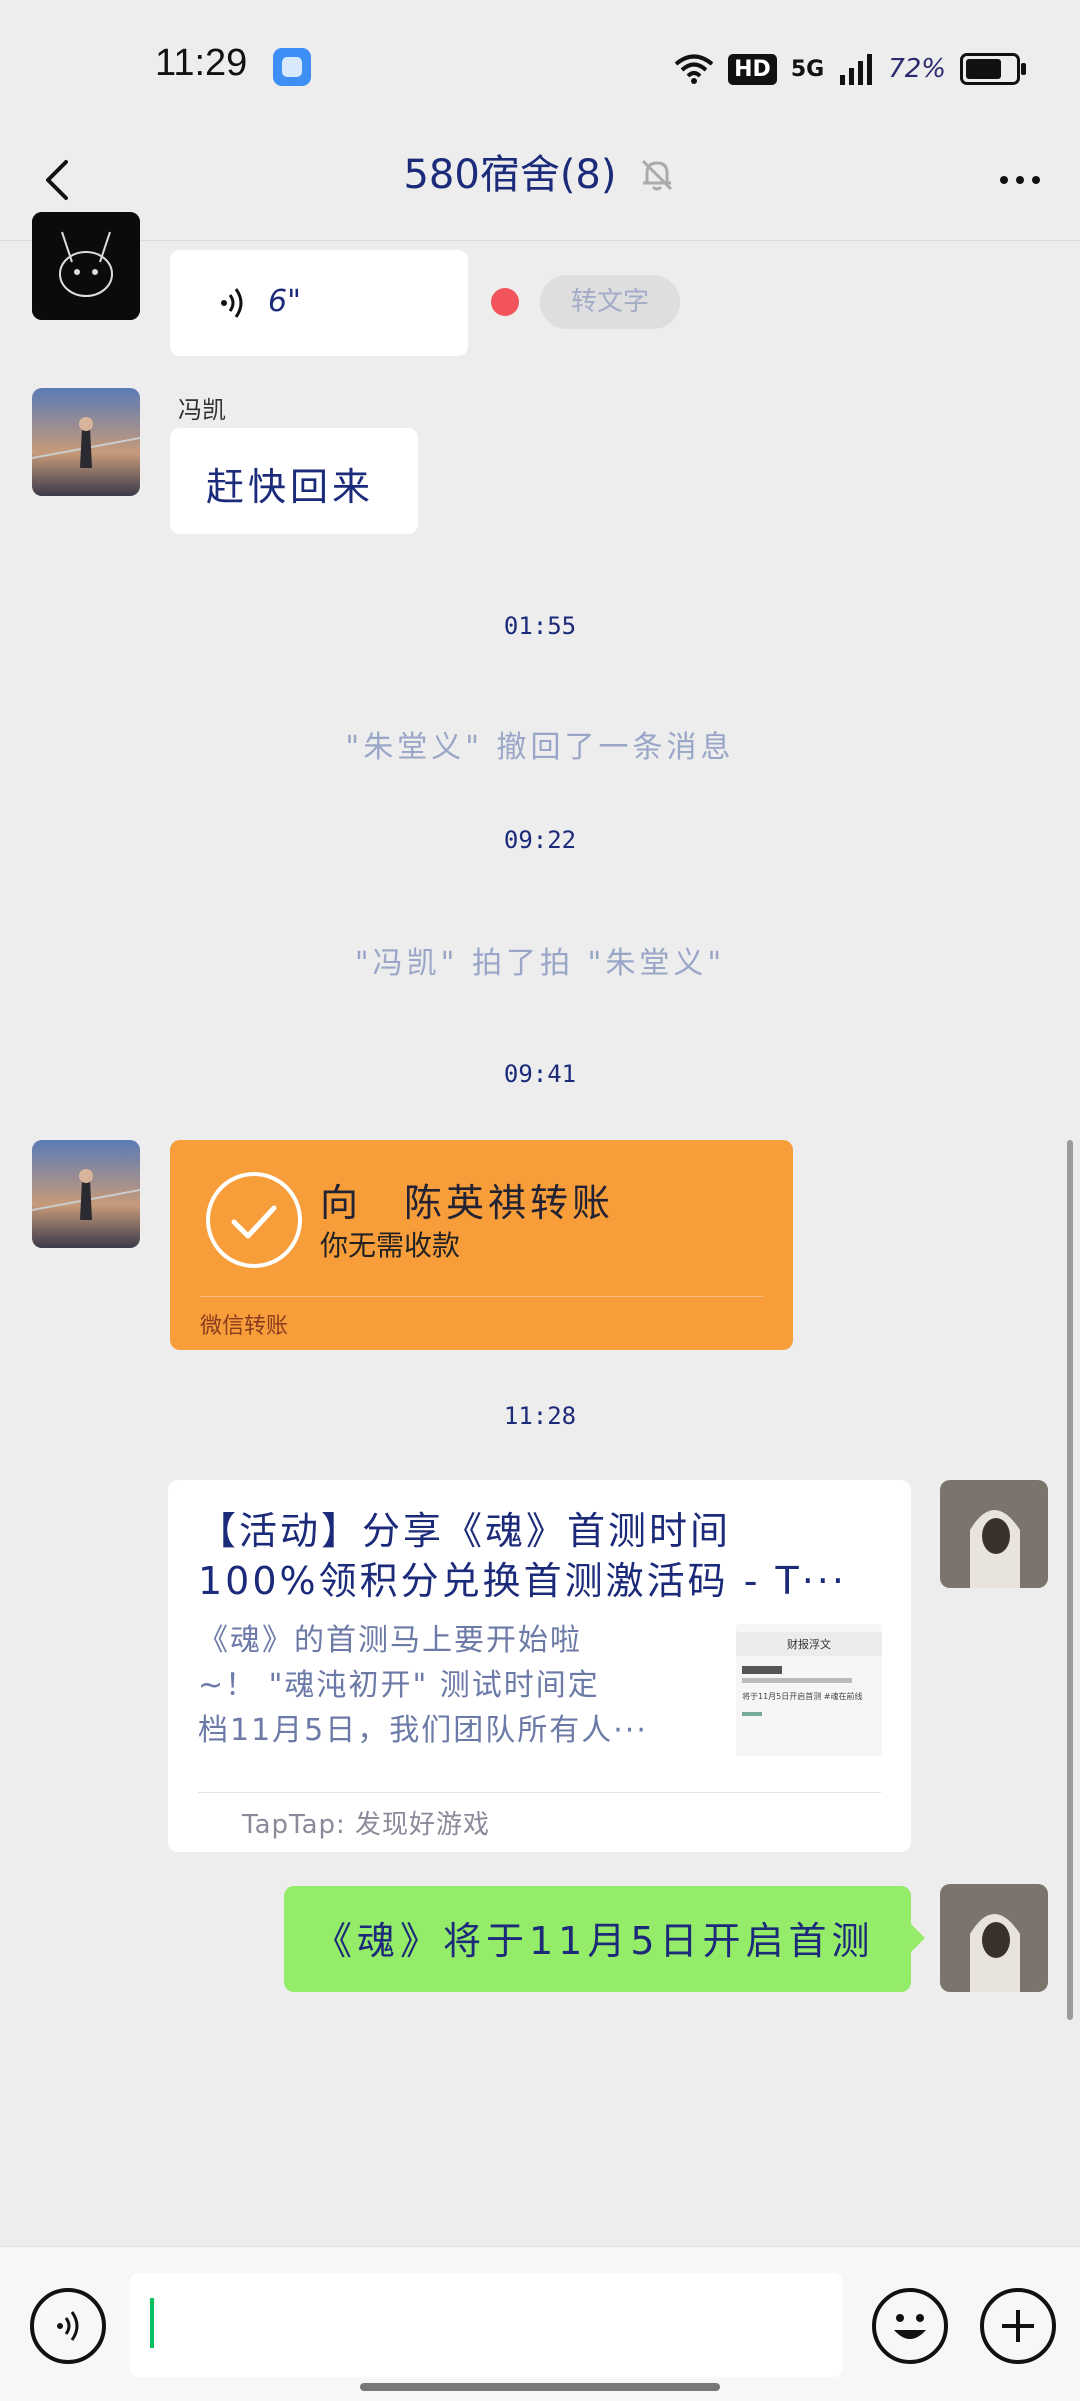  Describe the element at coordinates (232, 303) in the screenshot. I see `voice-wave-icon` at that location.